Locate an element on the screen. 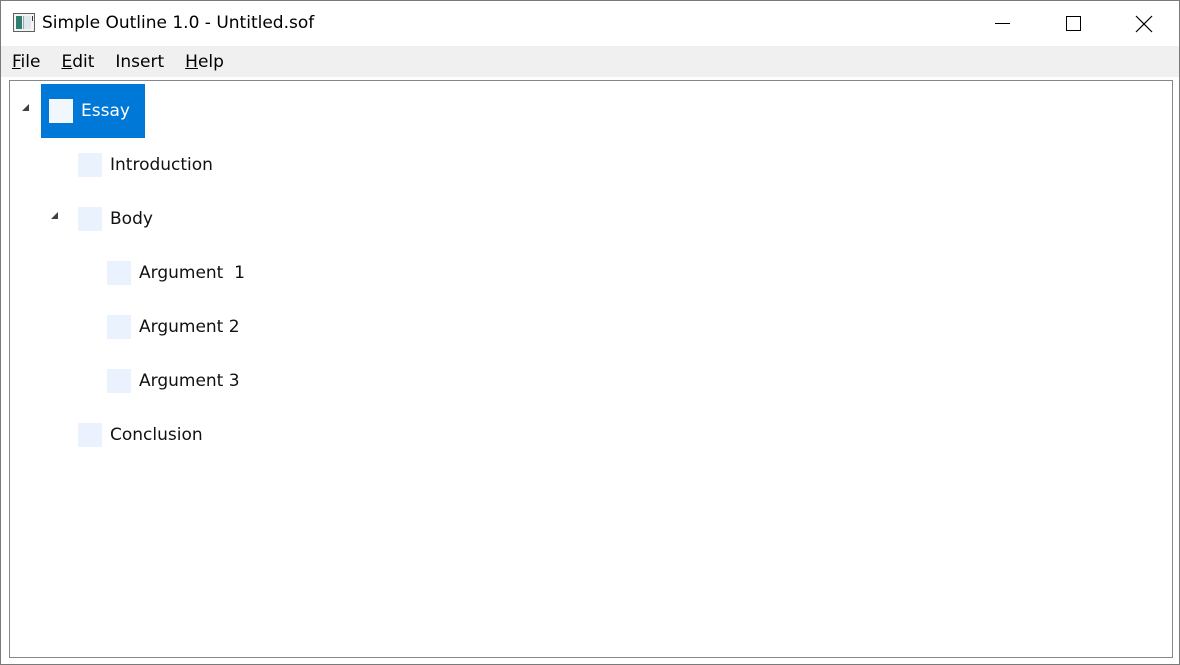  close-icon is located at coordinates (1144, 23).